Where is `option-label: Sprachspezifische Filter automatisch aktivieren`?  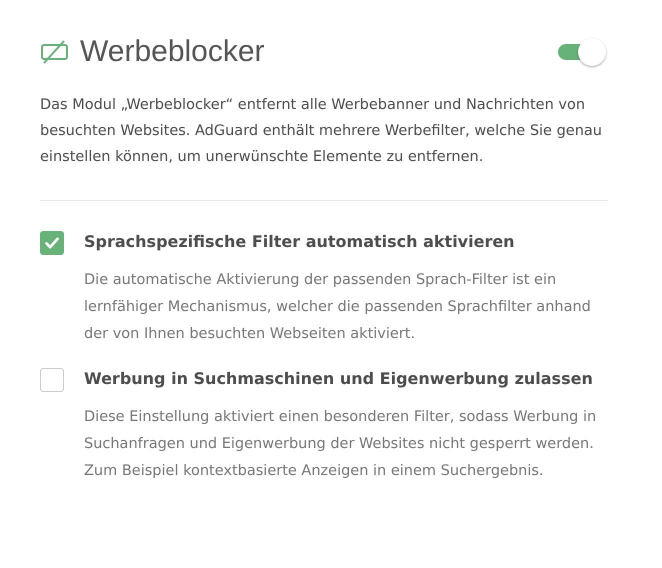
option-label: Sprachspezifische Filter automatisch aktivieren is located at coordinates (300, 242).